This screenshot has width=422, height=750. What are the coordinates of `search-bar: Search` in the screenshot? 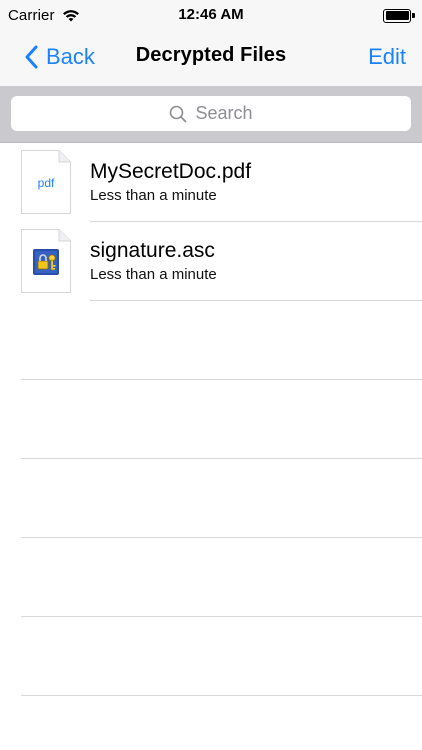 It's located at (211, 114).